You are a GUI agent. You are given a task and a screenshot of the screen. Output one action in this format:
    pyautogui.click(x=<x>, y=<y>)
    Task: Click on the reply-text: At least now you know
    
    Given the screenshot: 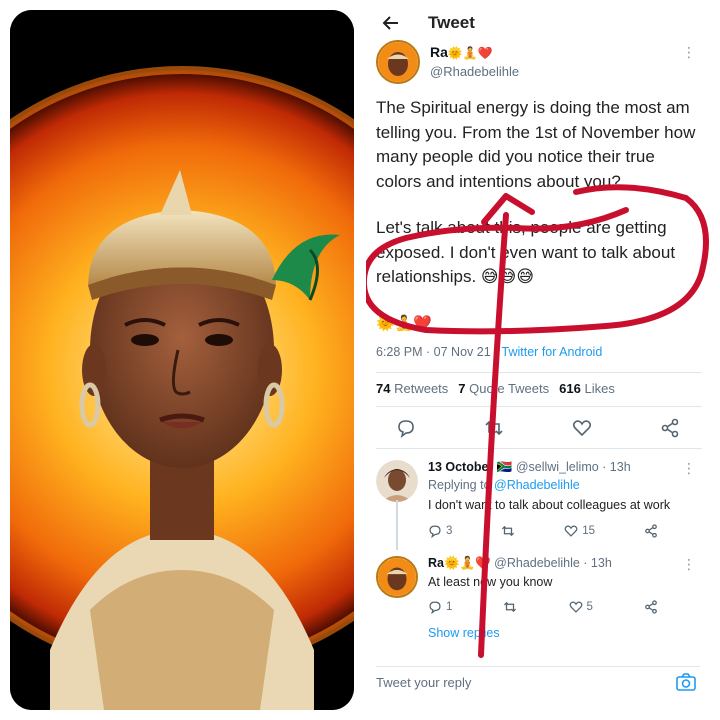 What is the action you would take?
    pyautogui.click(x=490, y=582)
    